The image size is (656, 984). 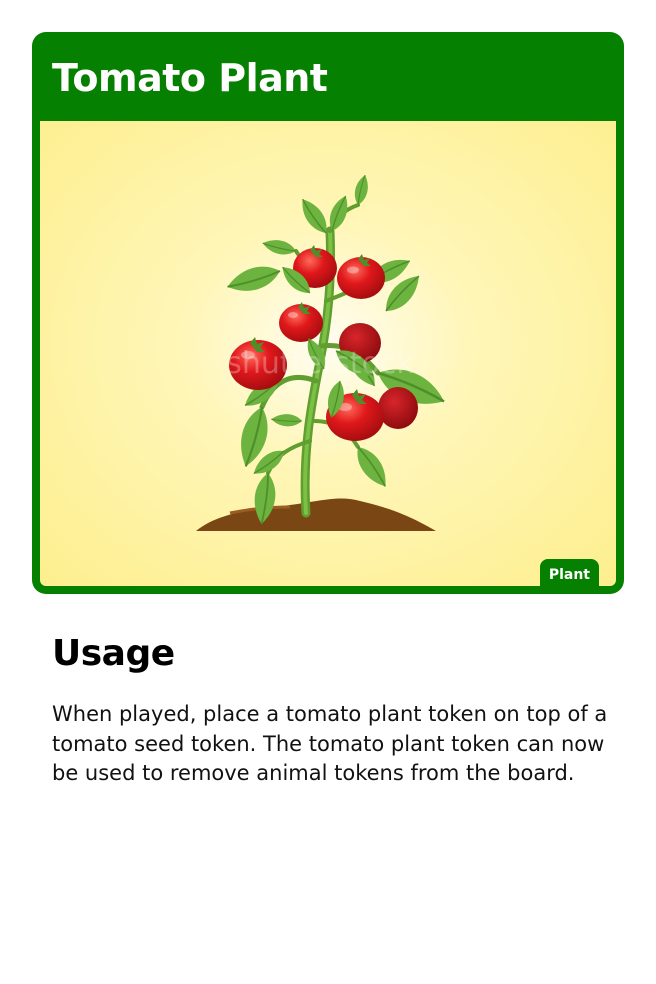 What do you see at coordinates (113, 653) in the screenshot?
I see `usage-heading: Usage` at bounding box center [113, 653].